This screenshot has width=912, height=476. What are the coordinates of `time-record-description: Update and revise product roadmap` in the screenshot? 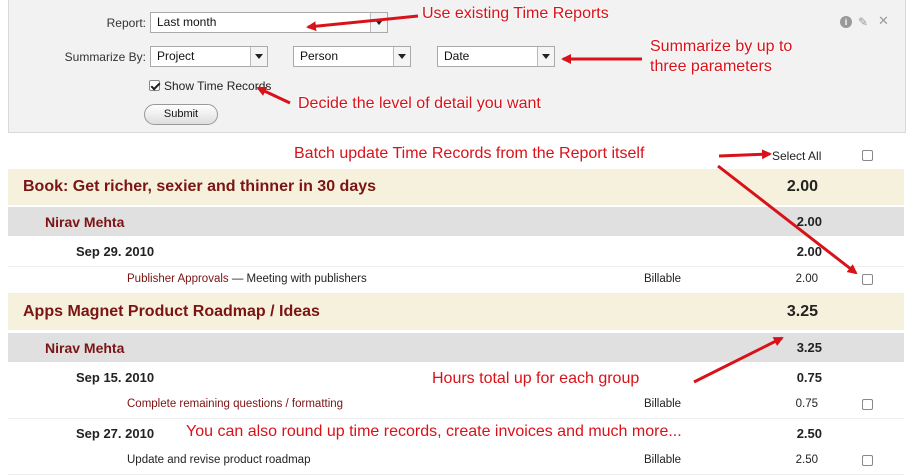 It's located at (219, 460).